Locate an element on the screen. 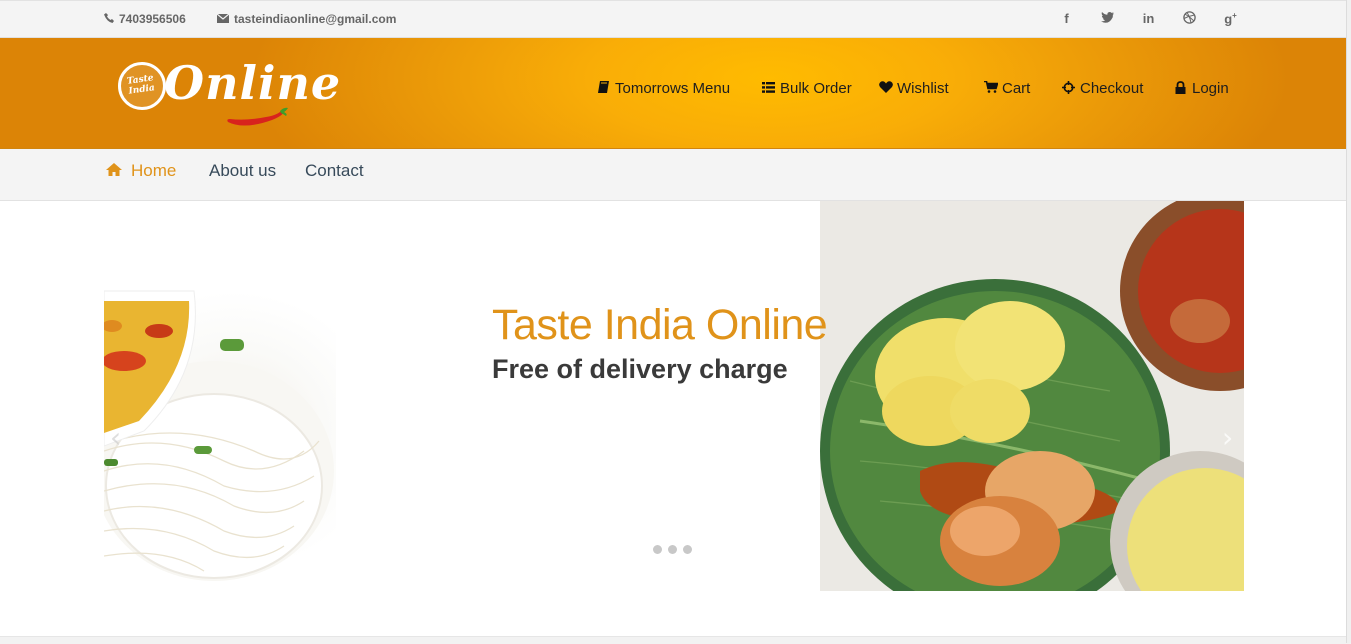 This screenshot has height=644, width=1351. slider-dots is located at coordinates (672, 549).